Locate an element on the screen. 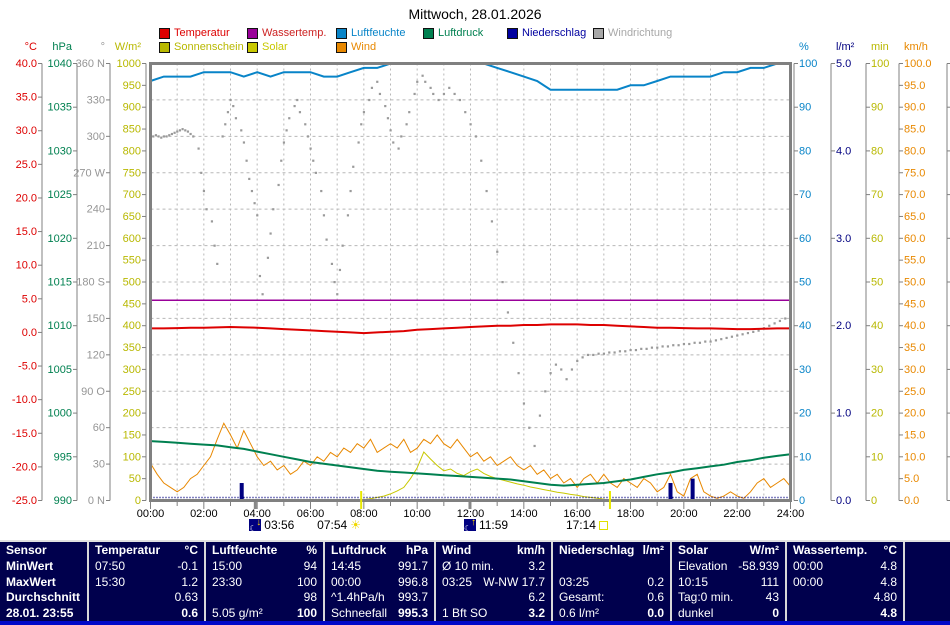  table-row: 1 Bft SO 3.2 is located at coordinates (493, 613).